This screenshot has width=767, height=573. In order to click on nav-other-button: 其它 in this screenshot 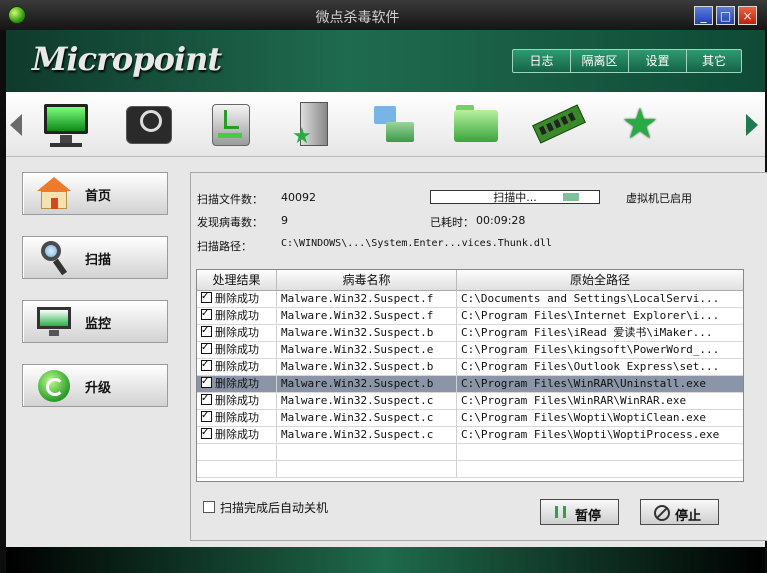, I will do `click(714, 61)`.